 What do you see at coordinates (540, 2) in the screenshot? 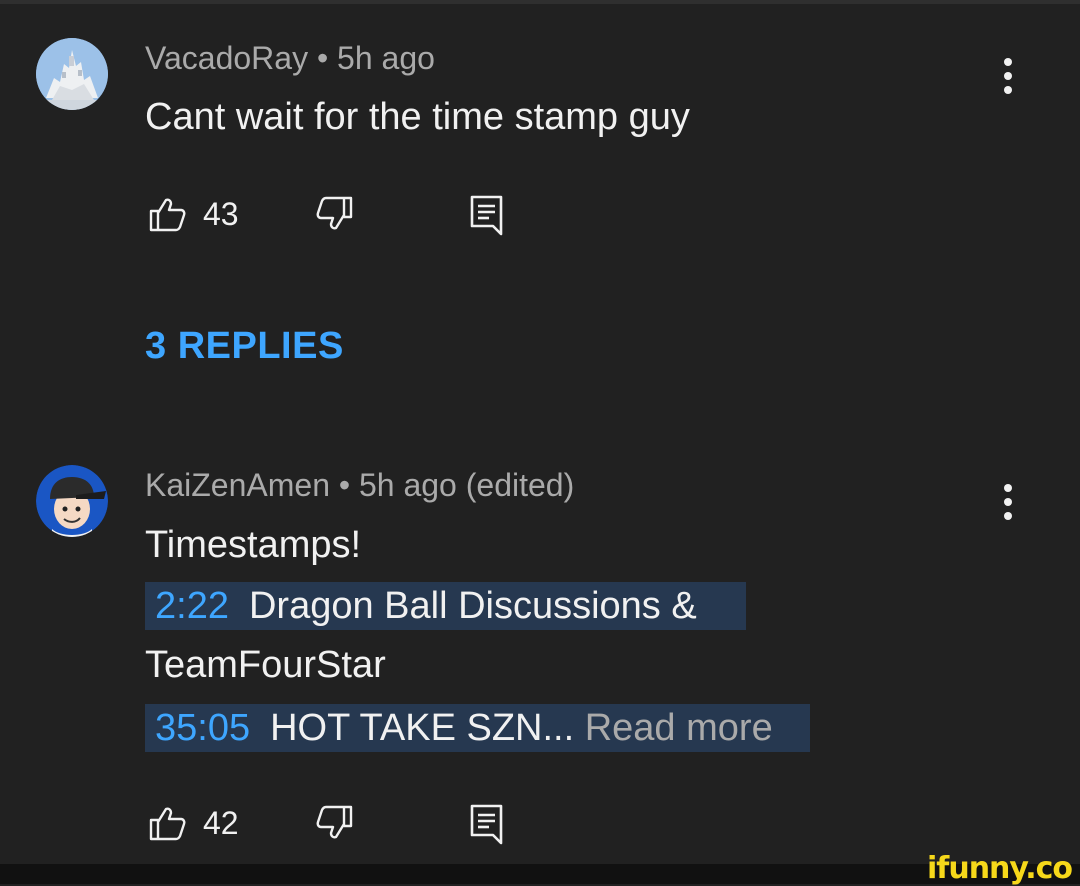
I see `top-divider` at bounding box center [540, 2].